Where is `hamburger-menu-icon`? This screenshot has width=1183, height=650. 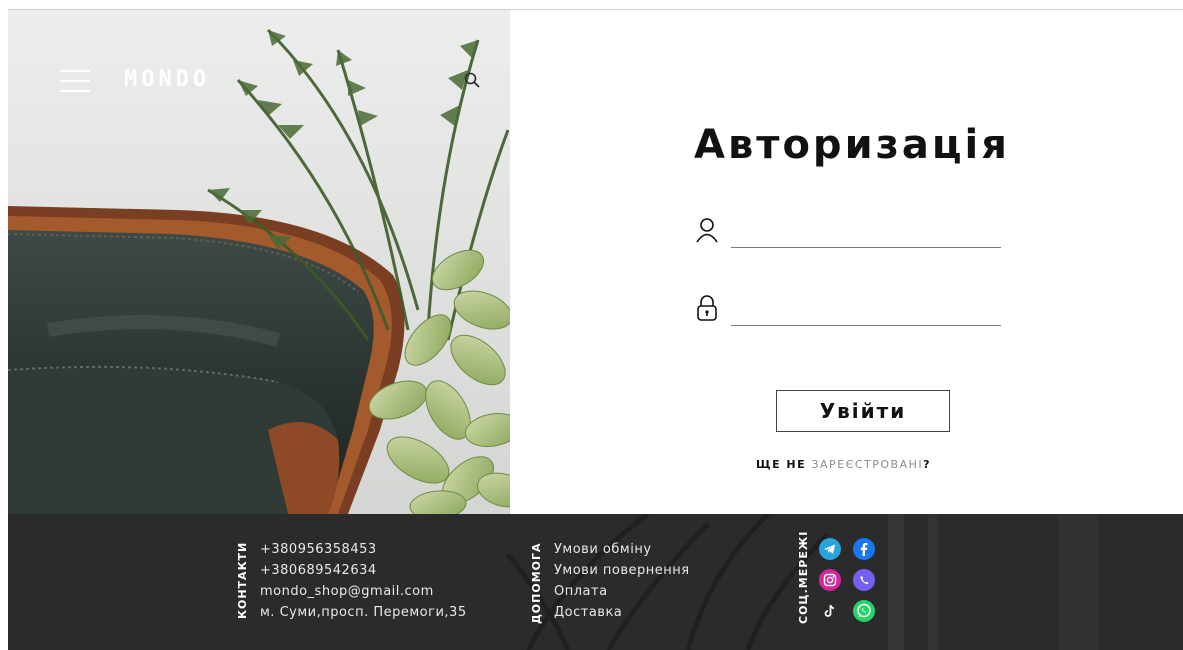
hamburger-menu-icon is located at coordinates (75, 82).